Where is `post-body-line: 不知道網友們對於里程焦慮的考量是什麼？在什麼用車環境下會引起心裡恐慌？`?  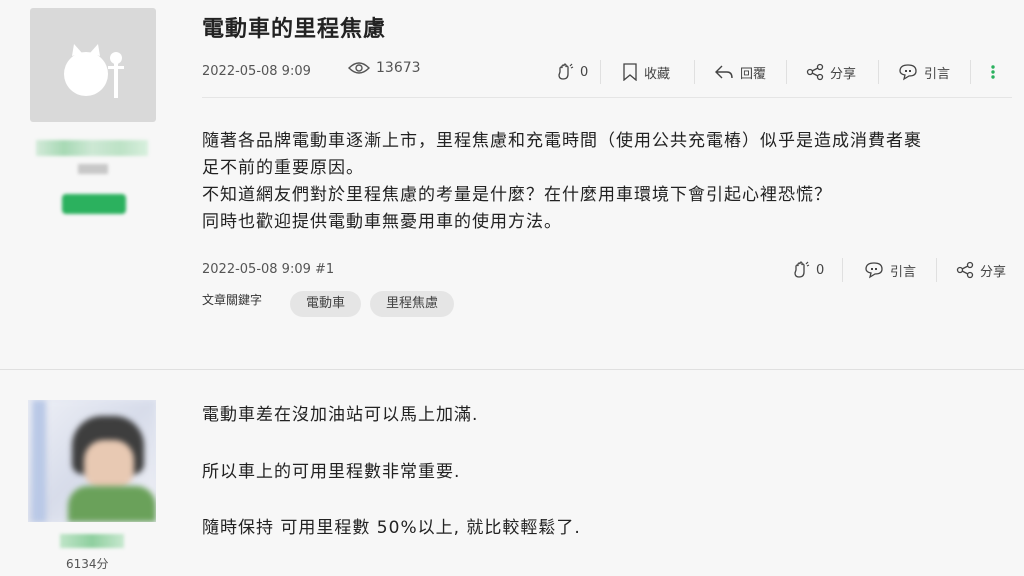
post-body-line: 不知道網友們對於里程焦慮的考量是什麼？在什麼用車環境下會引起心裡恐慌？ is located at coordinates (517, 195).